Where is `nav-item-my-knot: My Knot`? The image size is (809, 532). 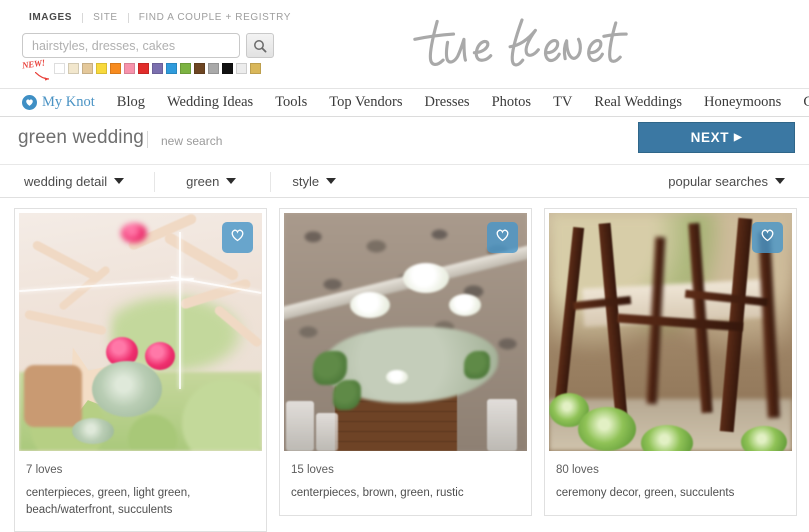
nav-item-my-knot: My Knot is located at coordinates (62, 102).